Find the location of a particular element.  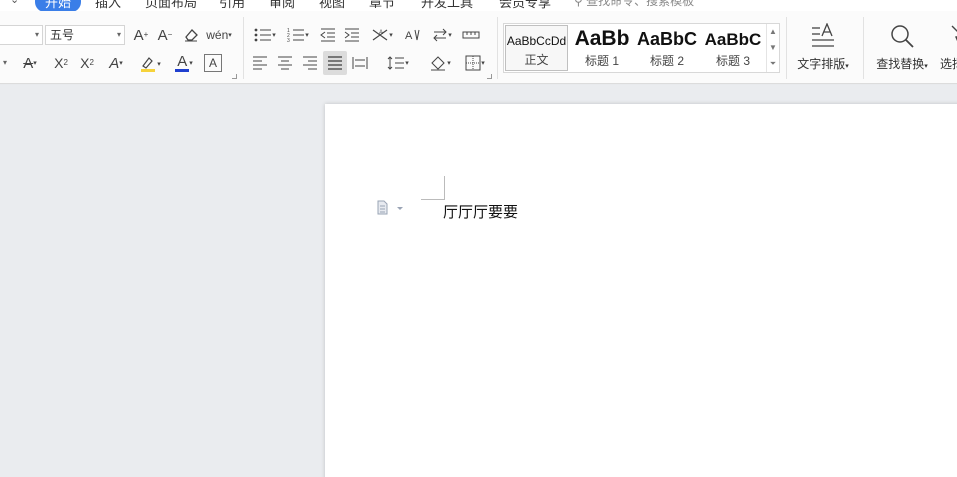

text-effect-icon: A ▾ is located at coordinates (116, 63).